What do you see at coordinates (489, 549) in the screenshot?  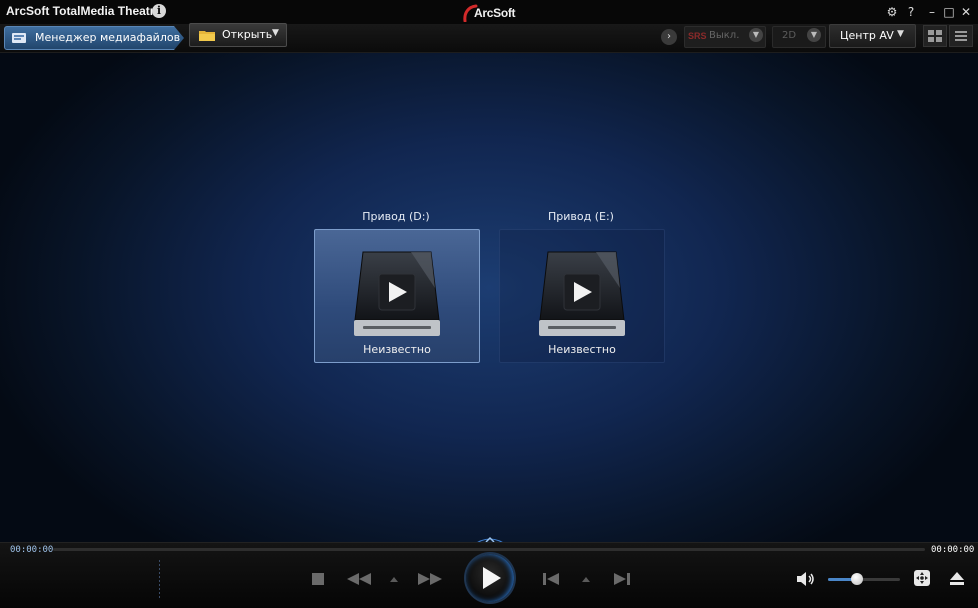 I see `seek-bar` at bounding box center [489, 549].